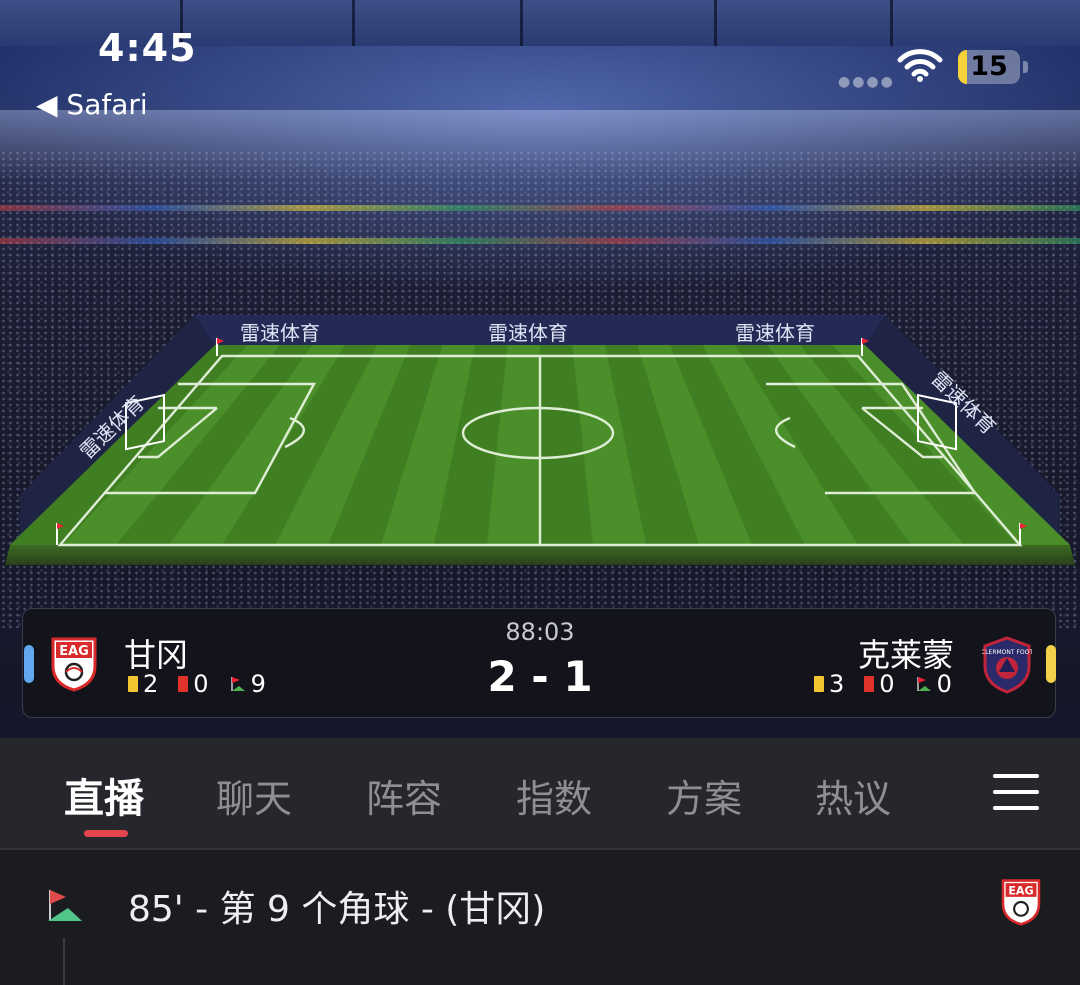  I want to click on status-time: 4:45, so click(147, 48).